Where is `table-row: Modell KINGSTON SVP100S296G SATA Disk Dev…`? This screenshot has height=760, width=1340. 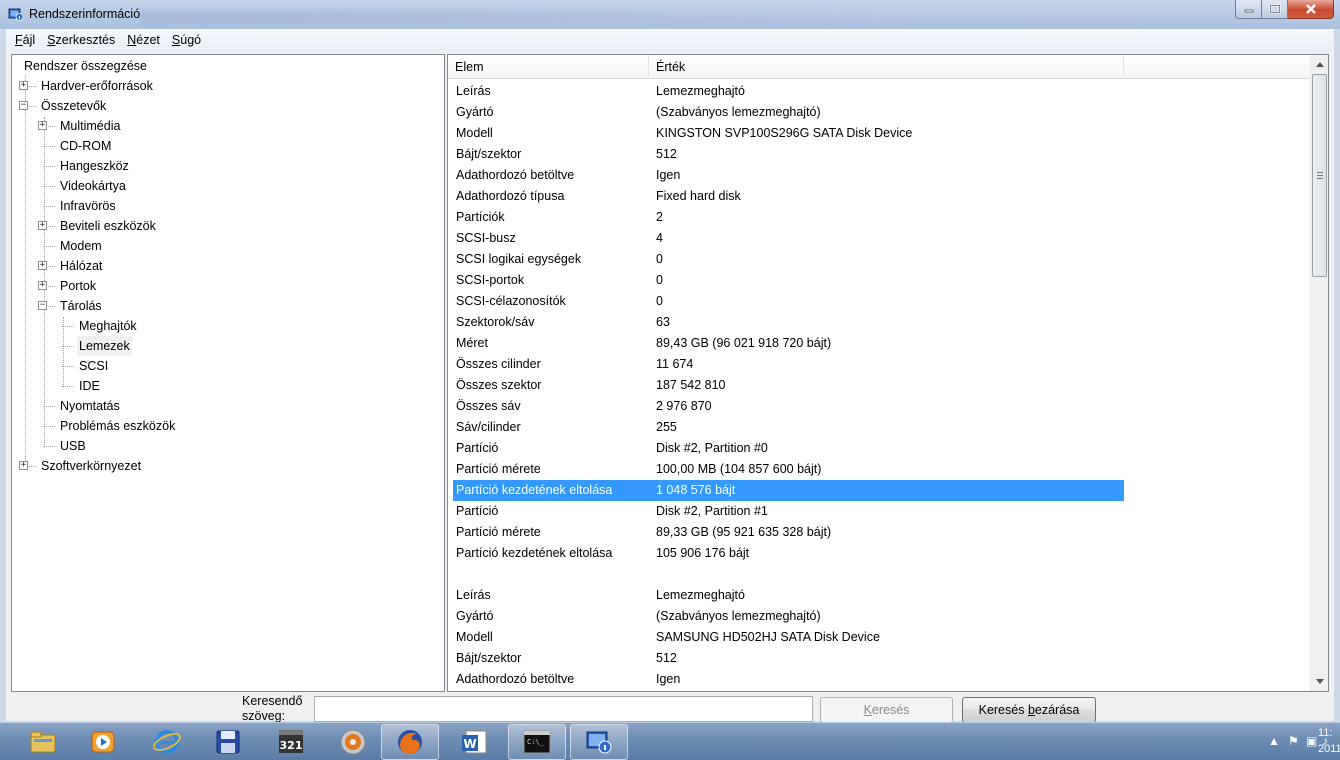
table-row: Modell KINGSTON SVP100S296G SATA Disk Dev… is located at coordinates (788, 133).